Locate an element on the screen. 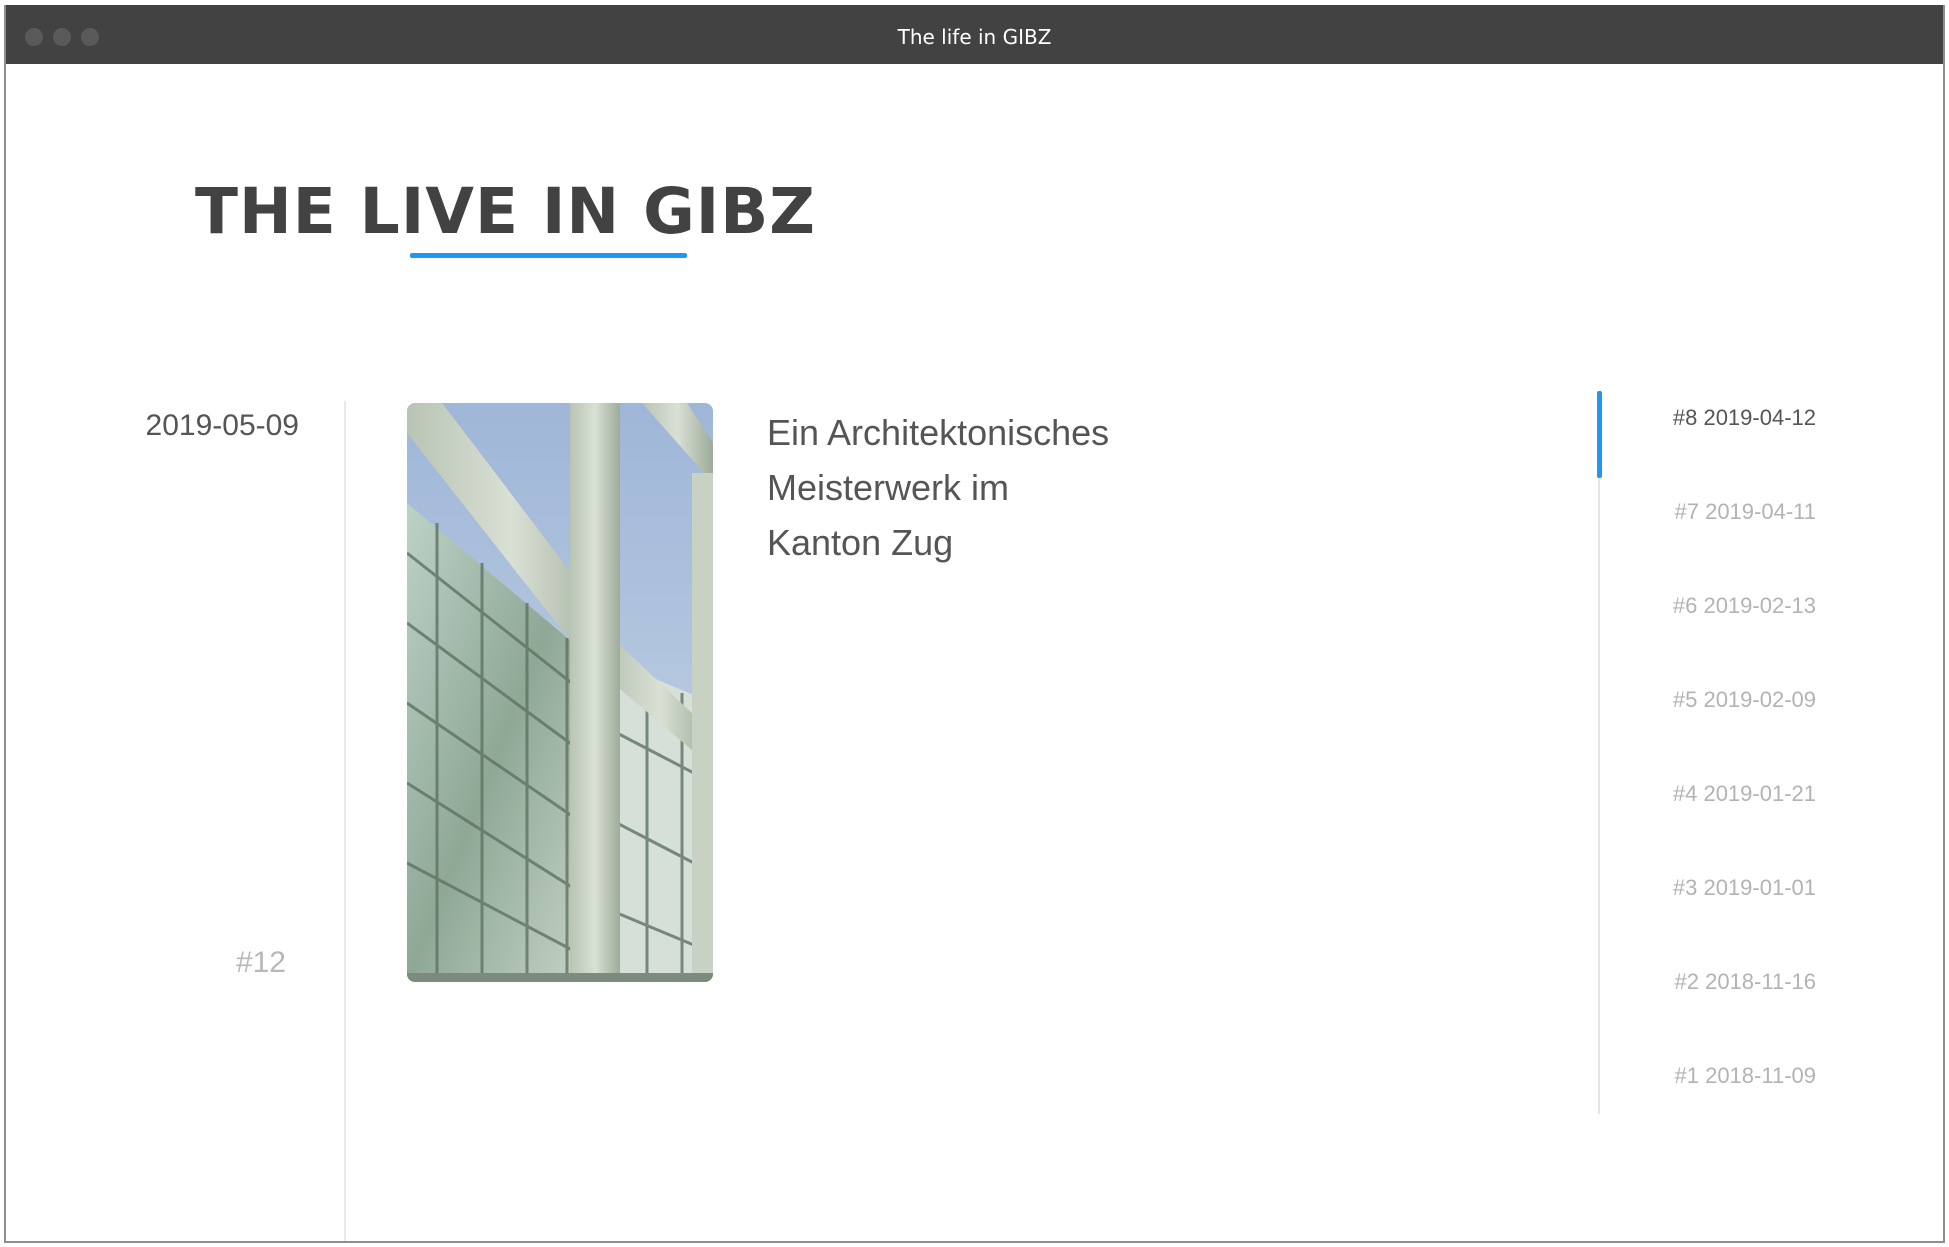 This screenshot has height=1247, width=1949. post-date: 2019-05-09 is located at coordinates (222, 425).